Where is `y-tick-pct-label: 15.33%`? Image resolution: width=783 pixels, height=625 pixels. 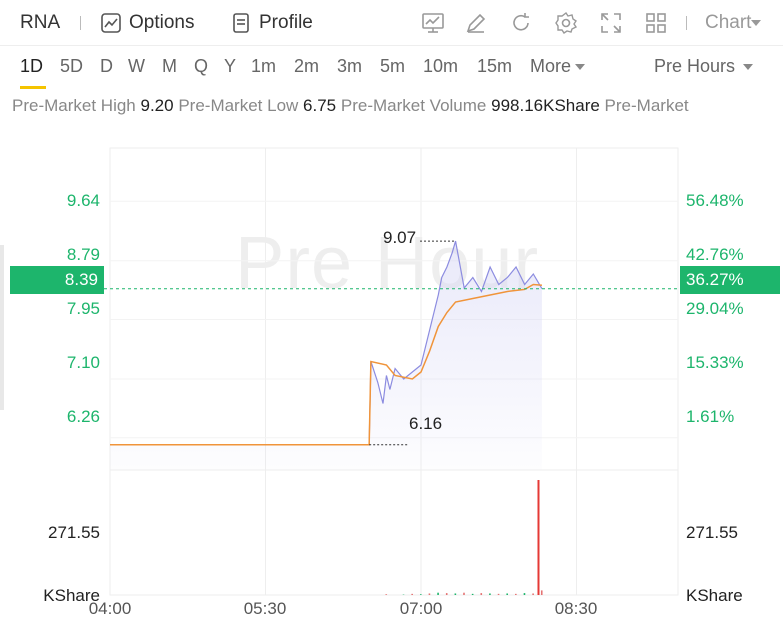 y-tick-pct-label: 15.33% is located at coordinates (715, 362).